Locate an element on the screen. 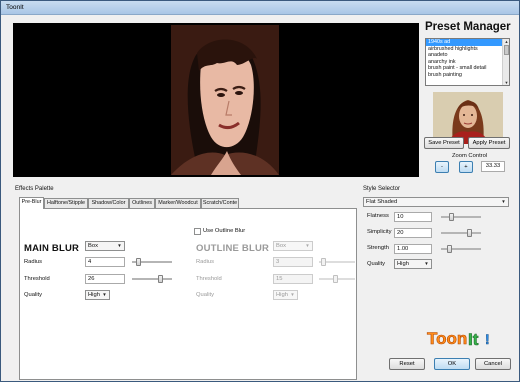 The width and height of the screenshot is (520, 382). scrollbar-thumb is located at coordinates (506, 50).